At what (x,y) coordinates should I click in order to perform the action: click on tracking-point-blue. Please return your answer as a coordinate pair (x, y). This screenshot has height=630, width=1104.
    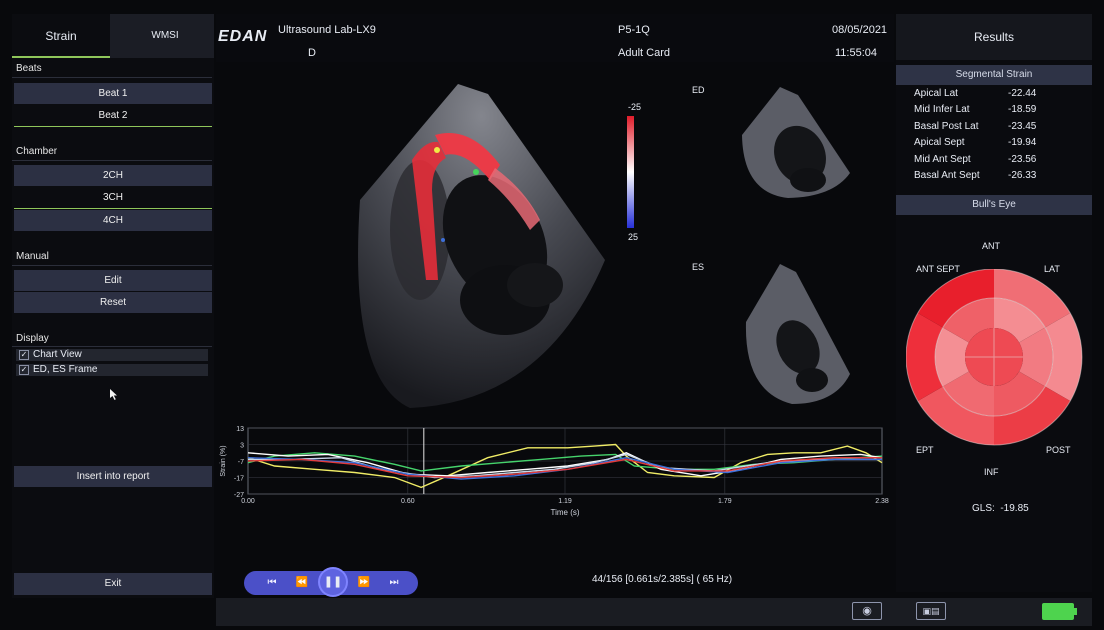
    Looking at the image, I should click on (443, 240).